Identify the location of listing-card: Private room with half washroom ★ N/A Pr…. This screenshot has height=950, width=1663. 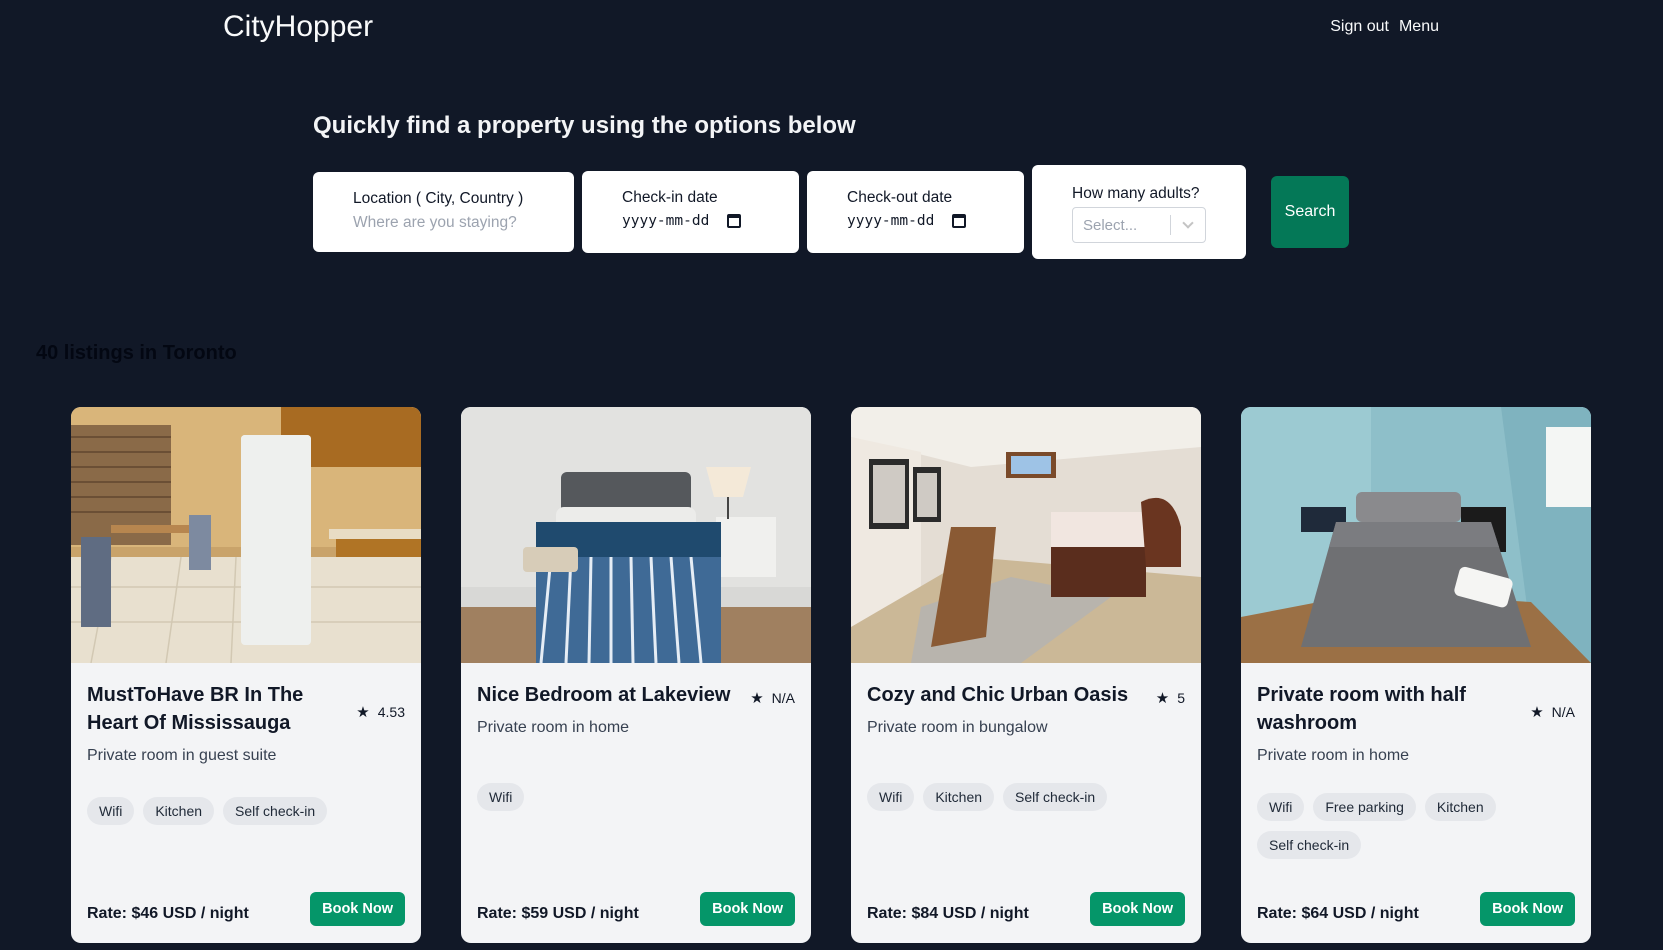
(1416, 675).